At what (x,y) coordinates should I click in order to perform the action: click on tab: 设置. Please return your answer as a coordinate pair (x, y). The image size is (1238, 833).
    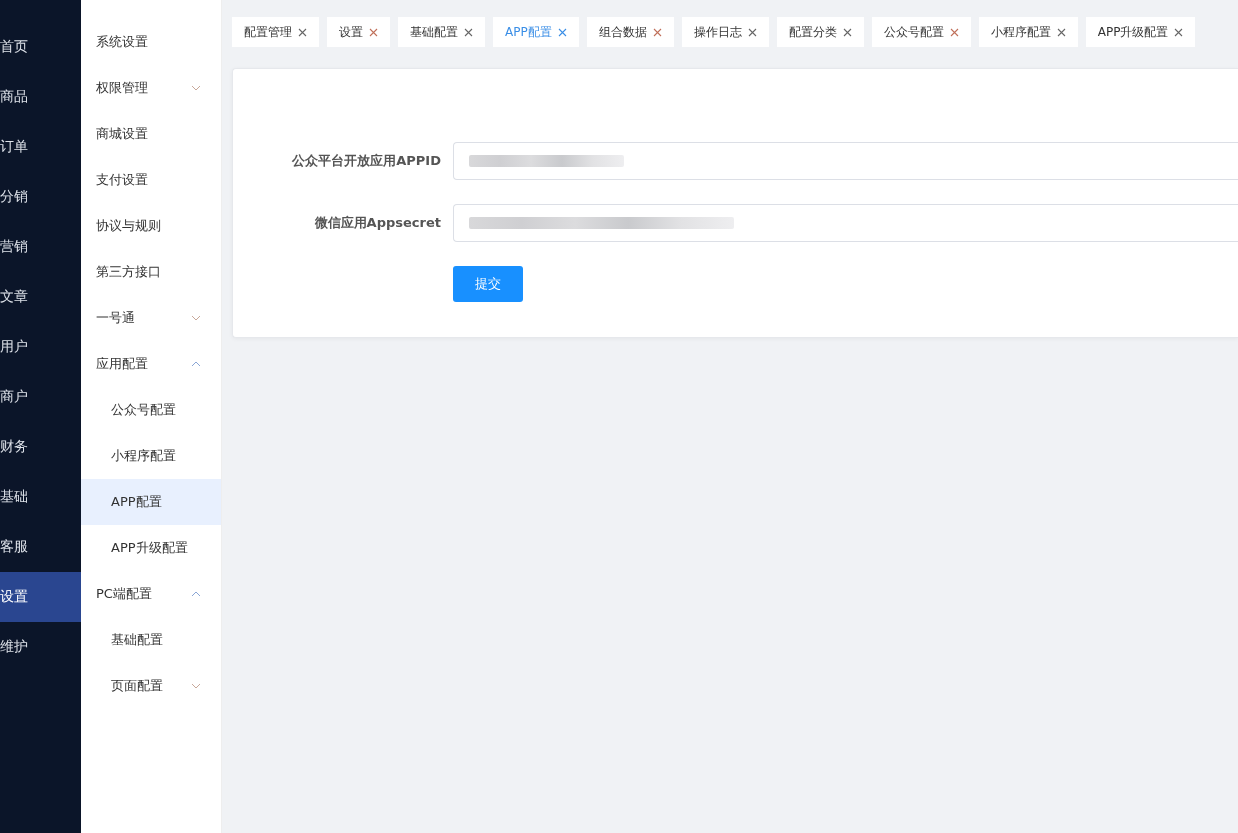
    Looking at the image, I should click on (358, 32).